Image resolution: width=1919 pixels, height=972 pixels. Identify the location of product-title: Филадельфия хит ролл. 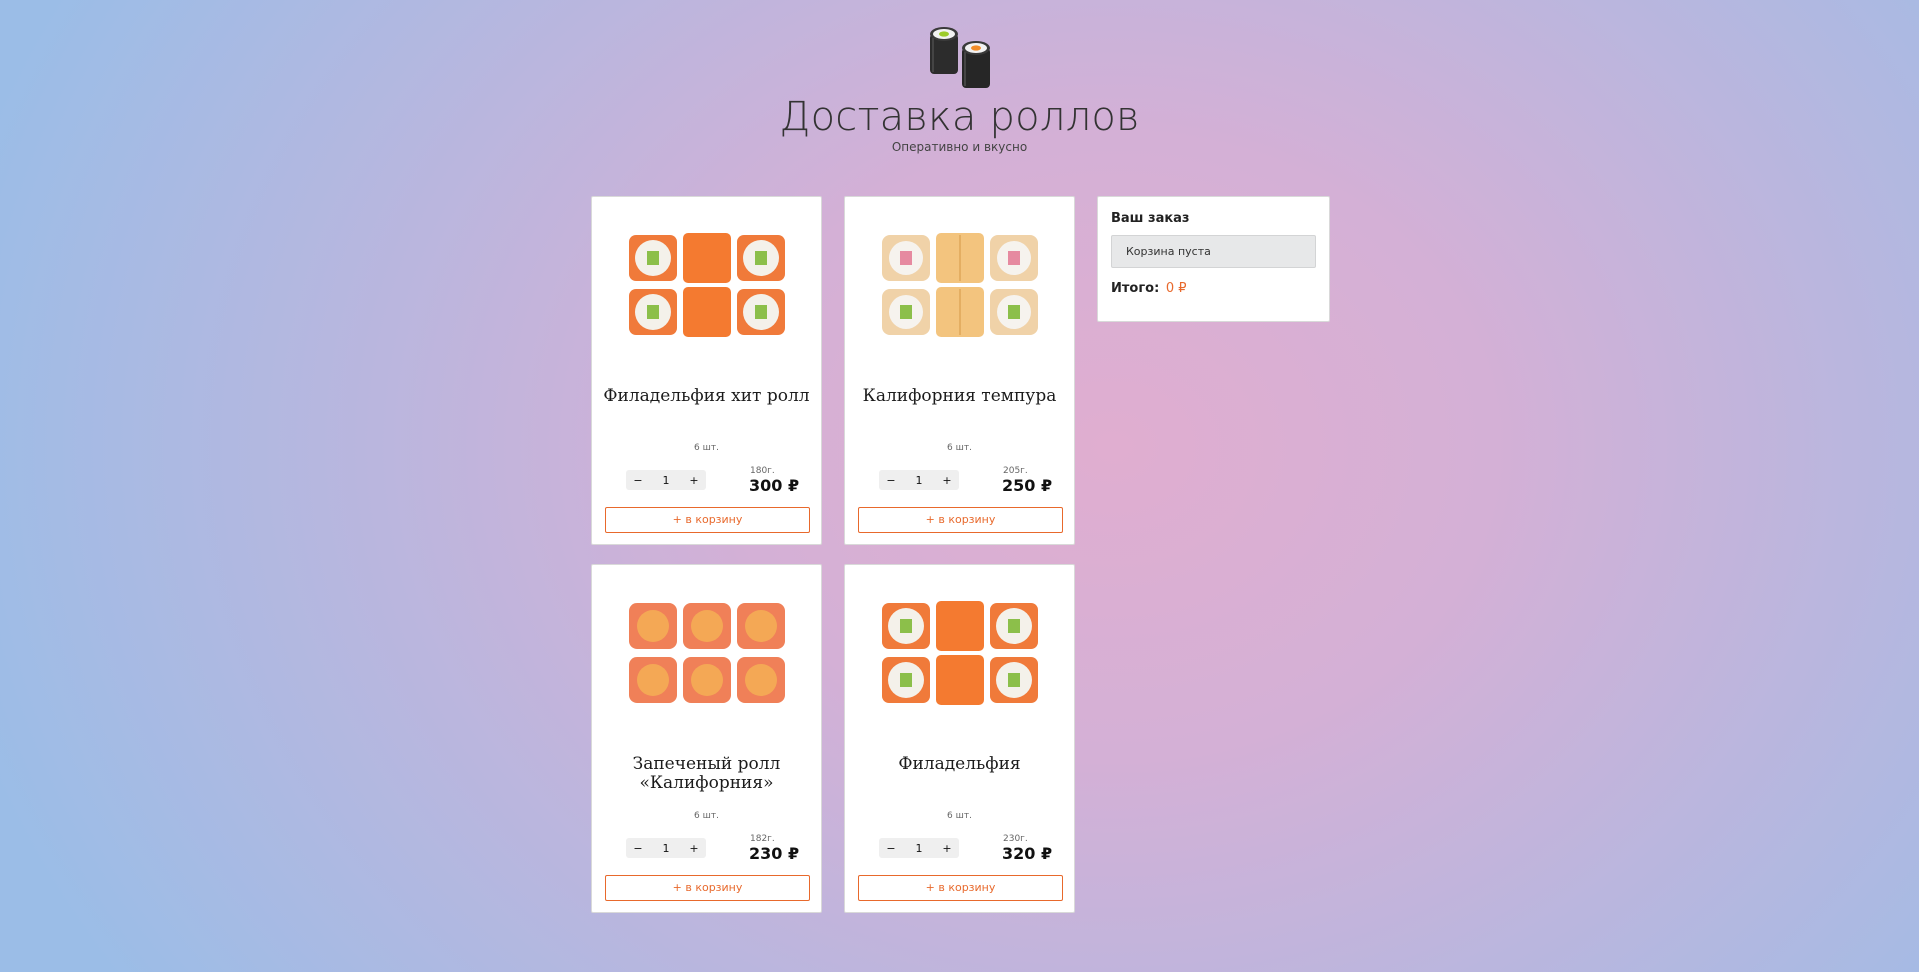
(706, 396).